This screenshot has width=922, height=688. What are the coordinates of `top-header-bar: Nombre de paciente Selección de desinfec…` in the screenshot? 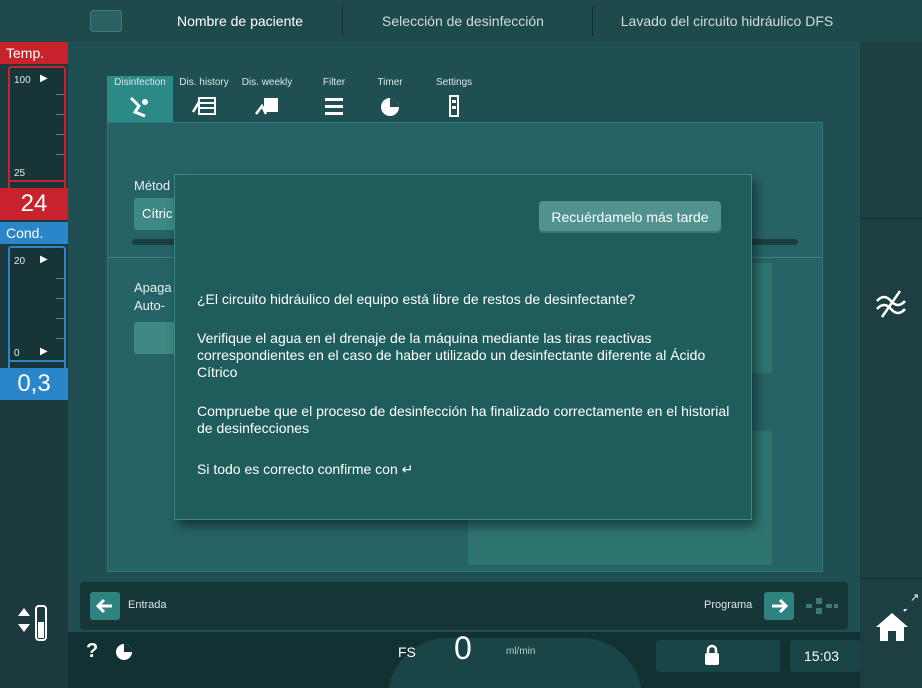 It's located at (461, 21).